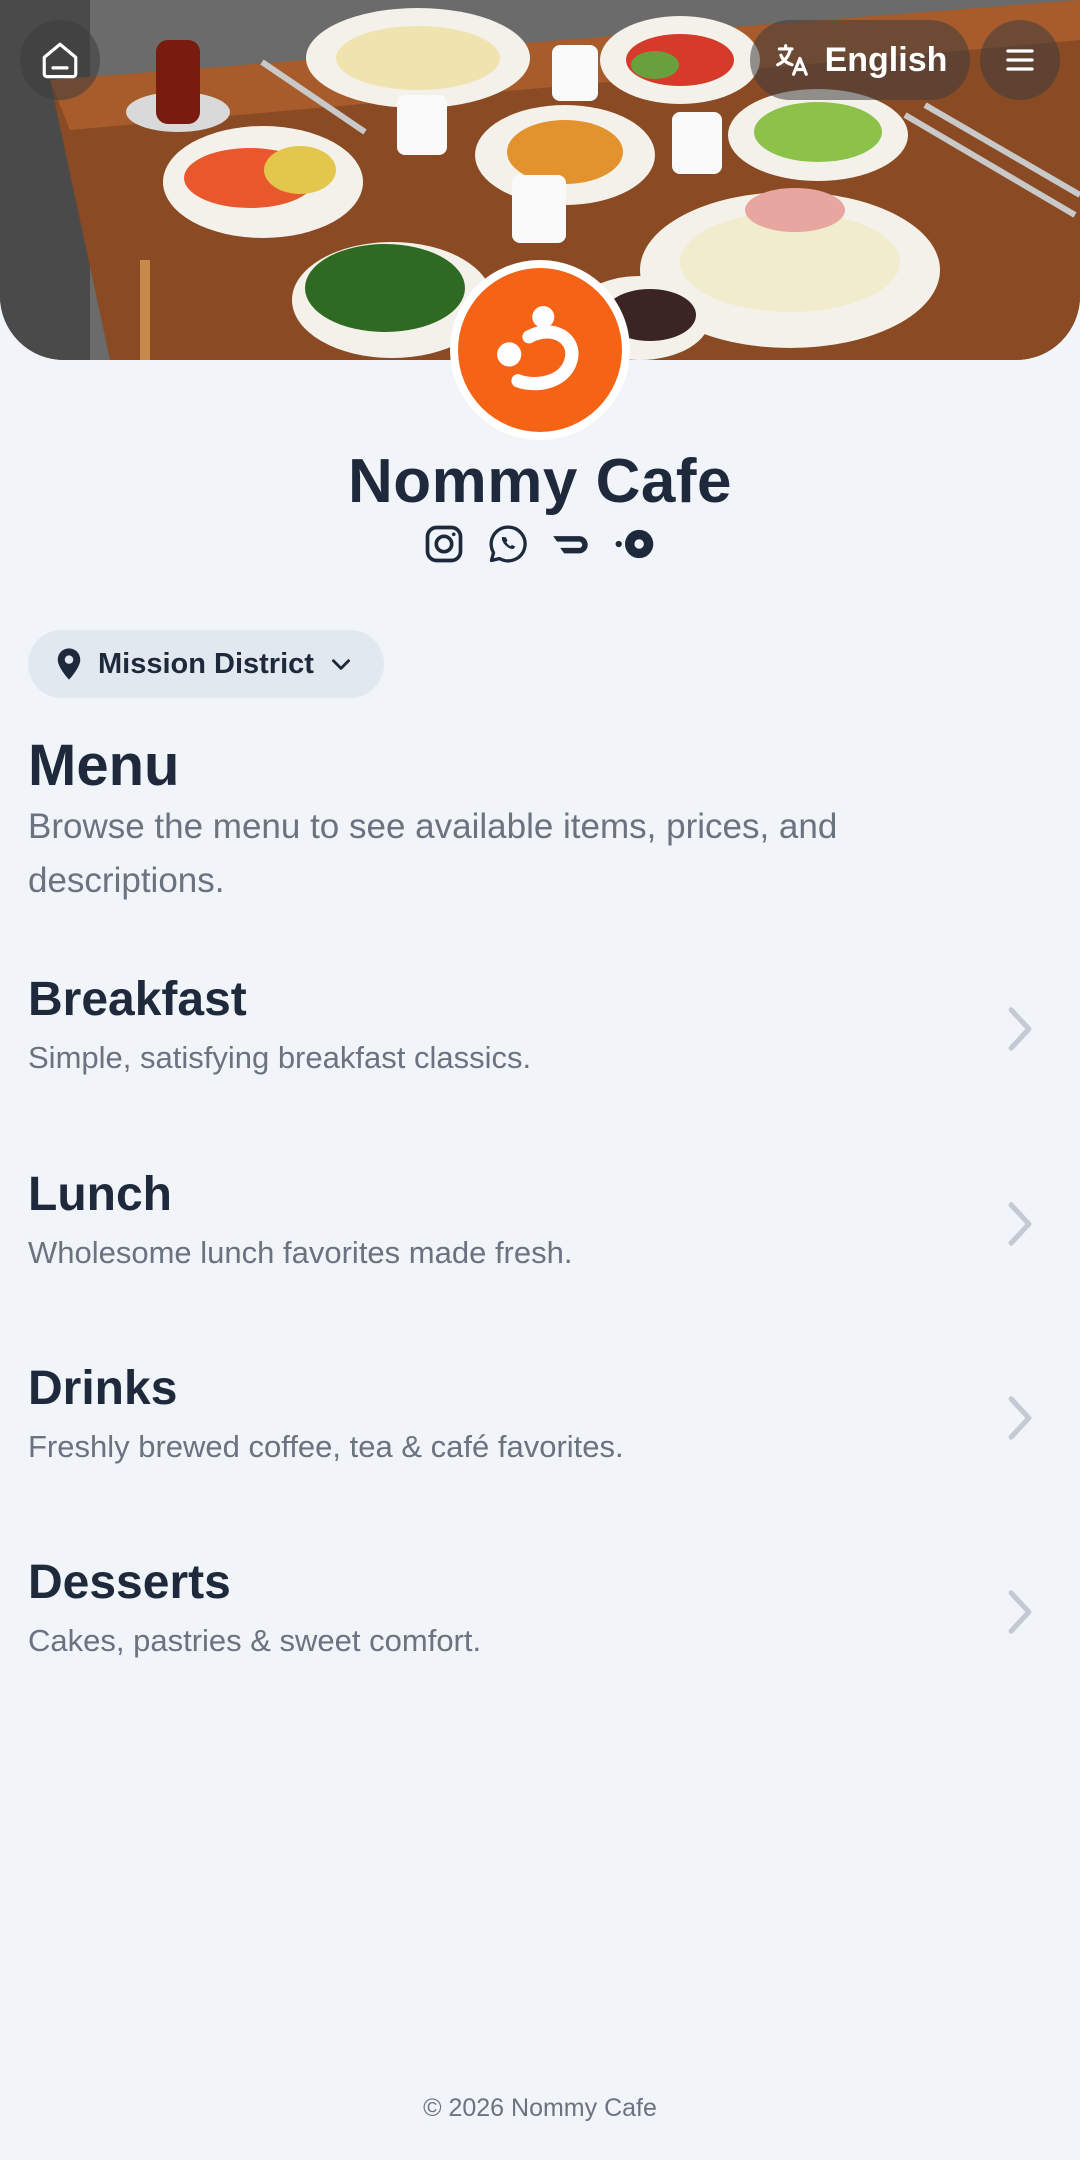 This screenshot has height=2160, width=1080. I want to click on cafe-name: Nommy Cafe, so click(540, 481).